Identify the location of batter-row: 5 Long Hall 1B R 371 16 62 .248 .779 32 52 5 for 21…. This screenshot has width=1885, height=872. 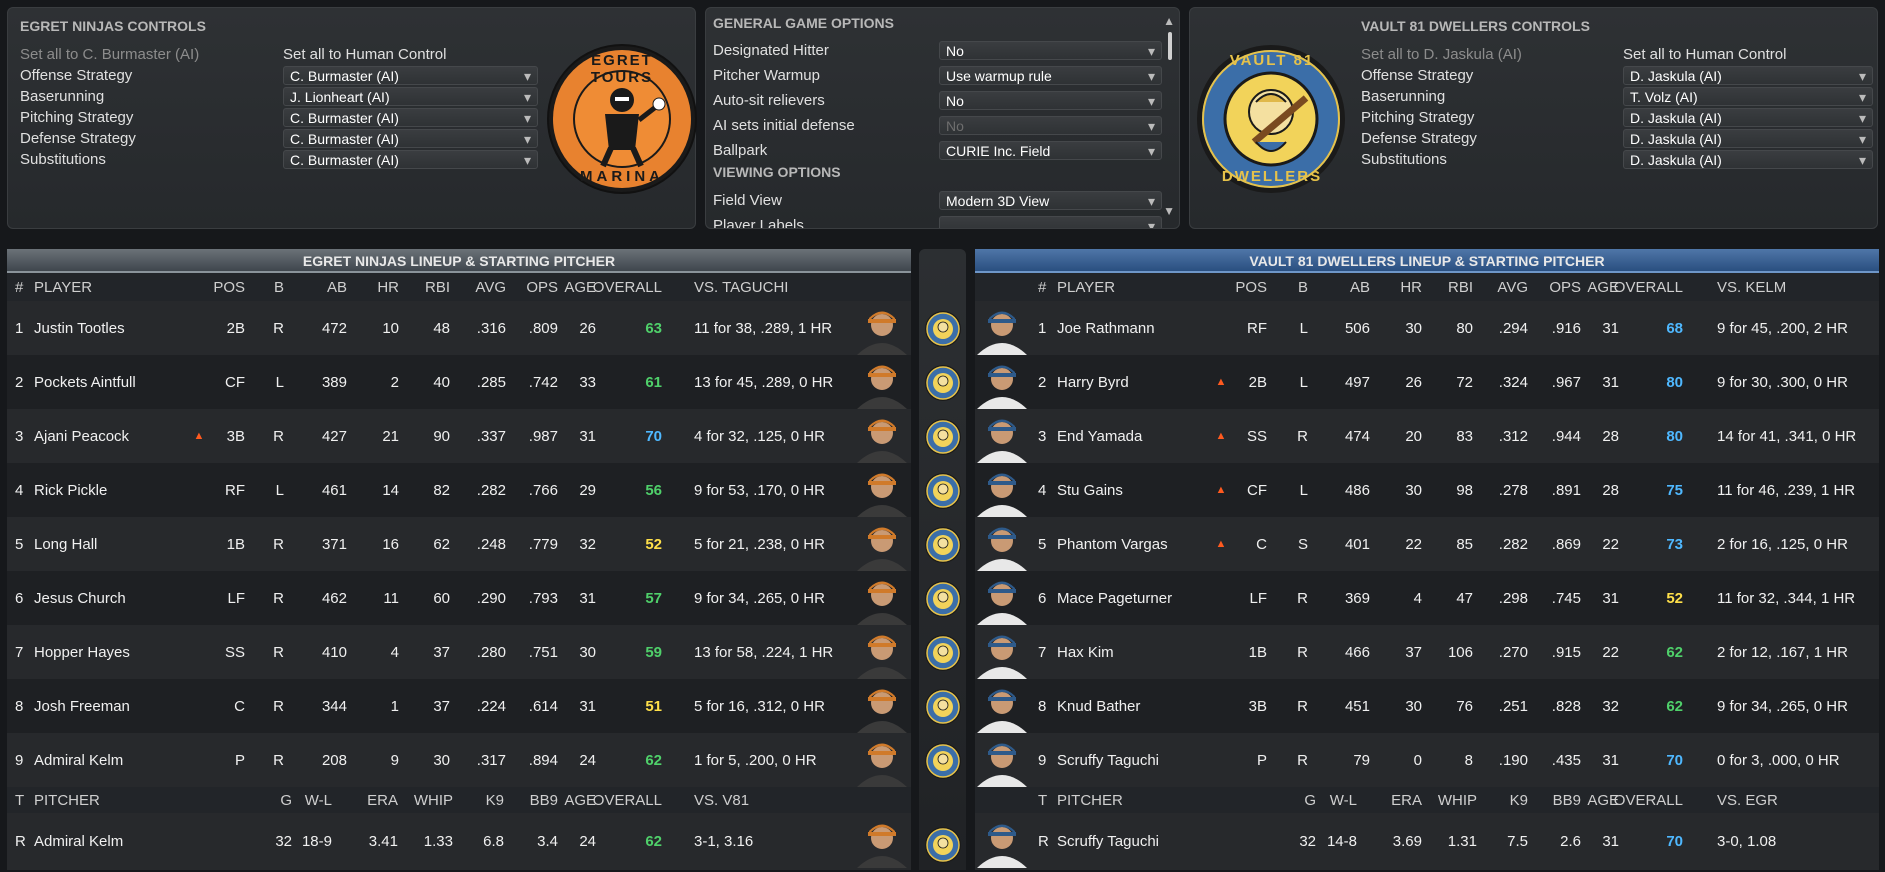
(459, 544).